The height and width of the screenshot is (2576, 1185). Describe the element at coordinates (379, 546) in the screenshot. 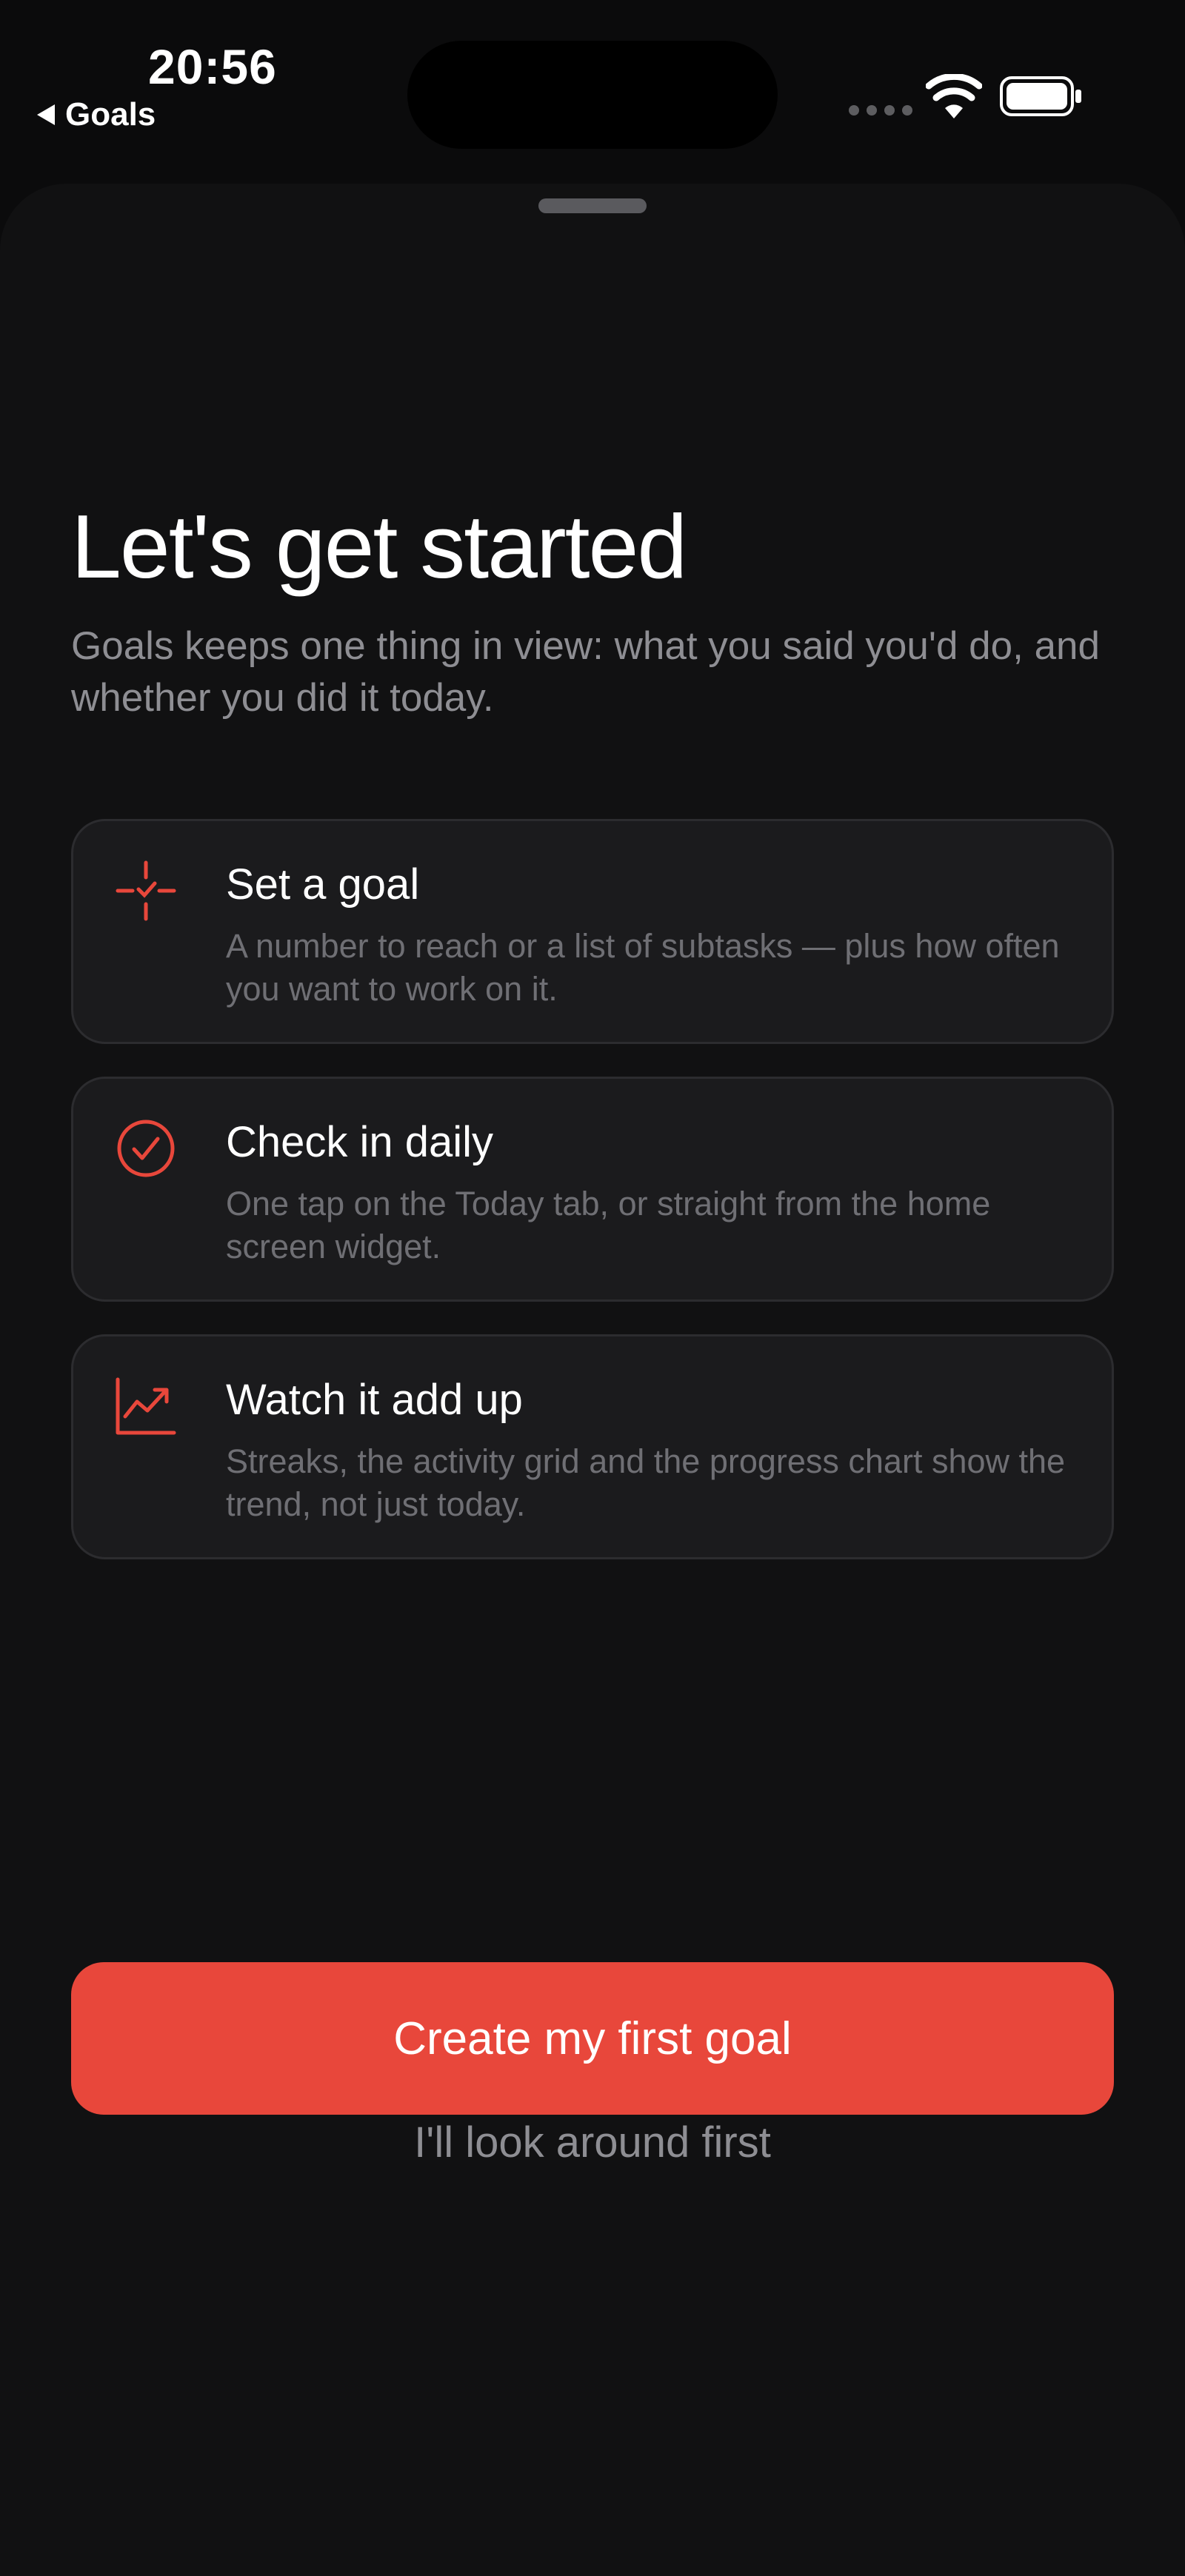

I see `page-title: Let's get started` at that location.